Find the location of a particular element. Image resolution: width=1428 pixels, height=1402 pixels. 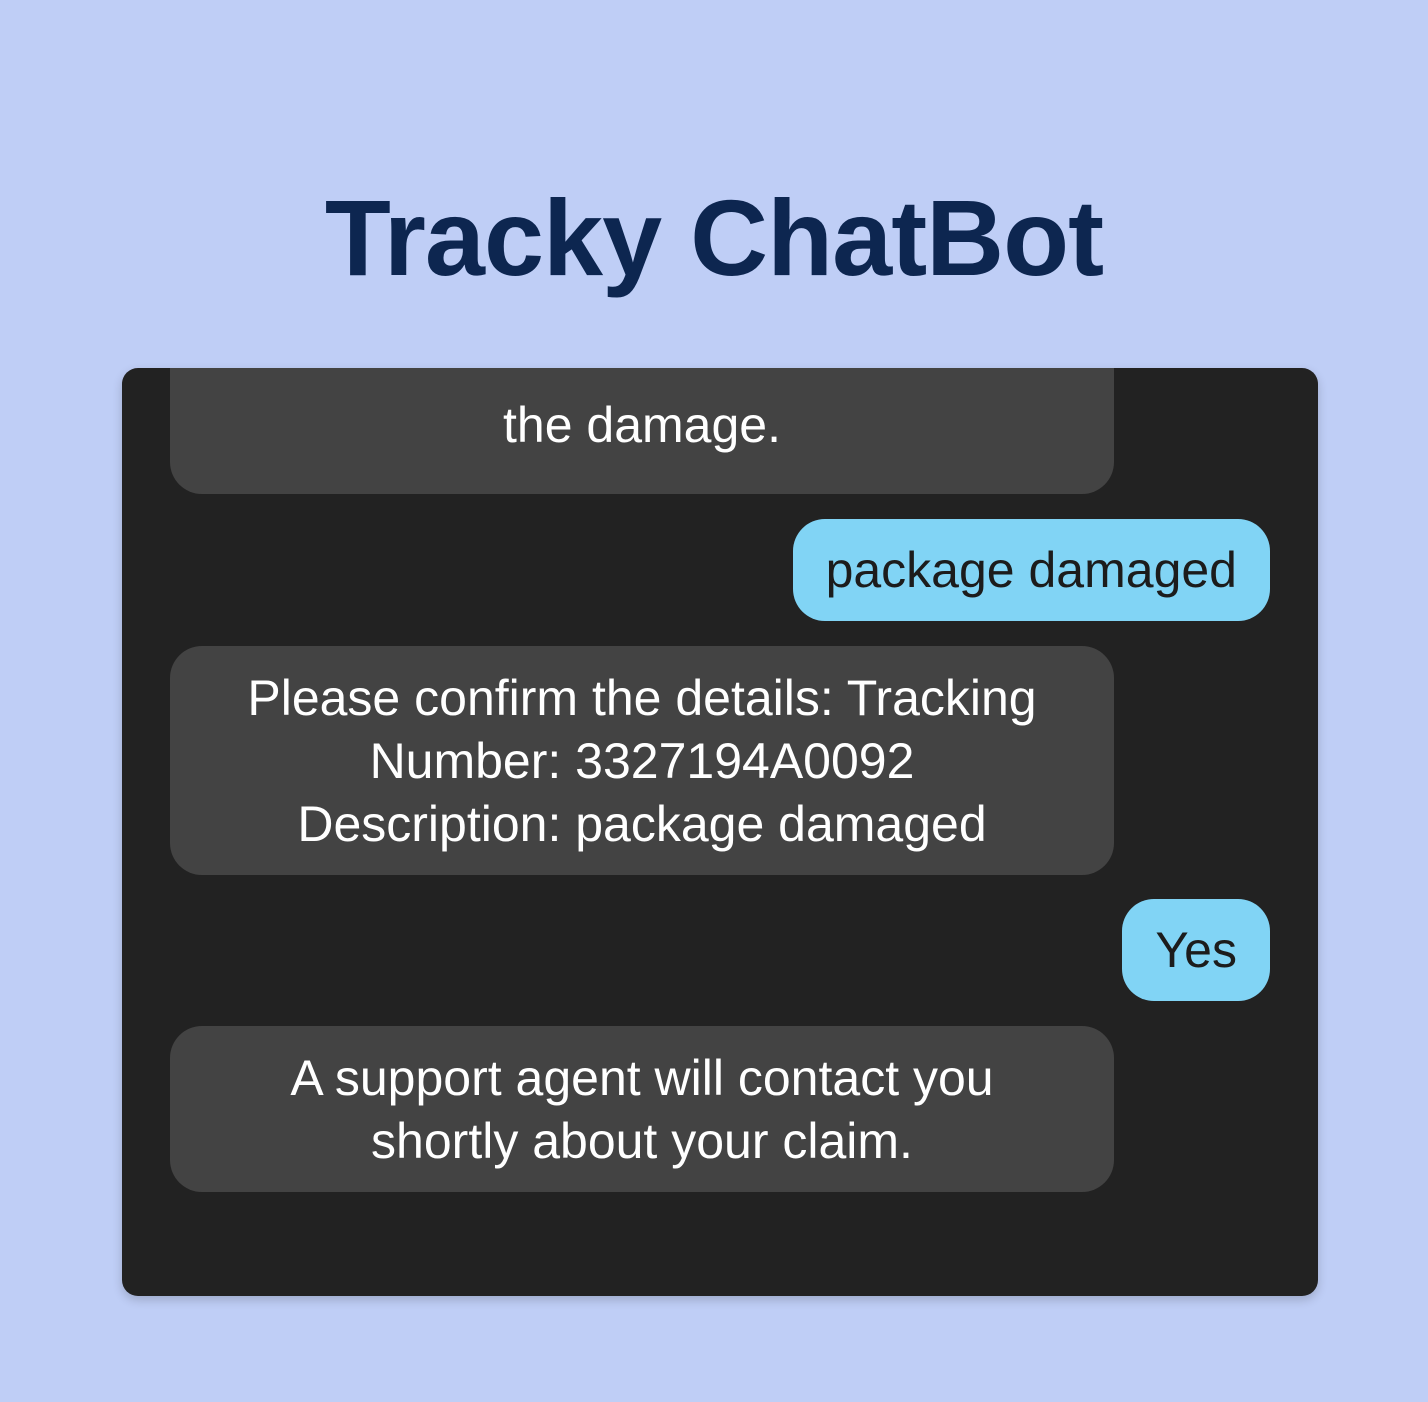

page-title: Tracky ChatBot is located at coordinates (714, 237).